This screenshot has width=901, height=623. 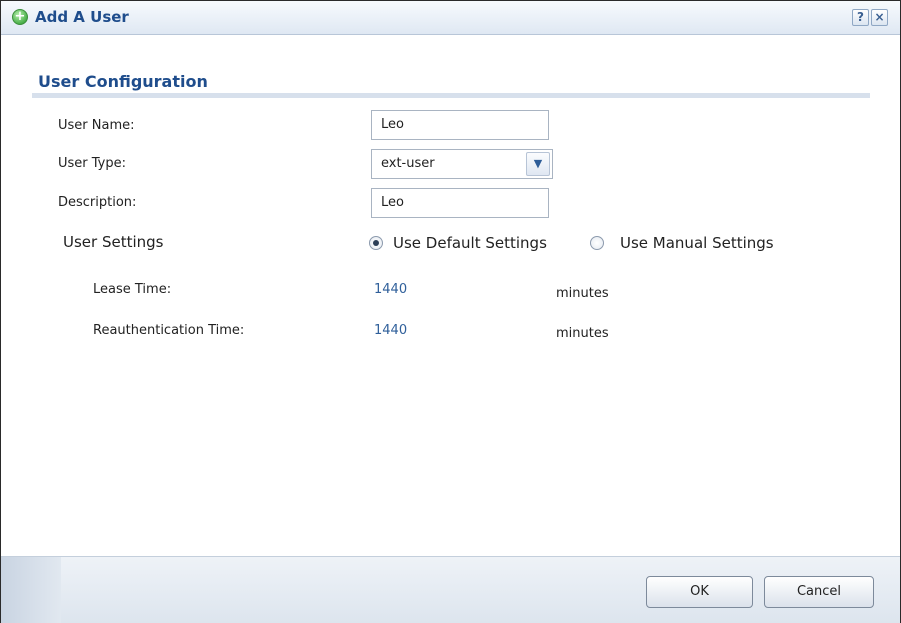 I want to click on footer-accent, so click(x=31, y=590).